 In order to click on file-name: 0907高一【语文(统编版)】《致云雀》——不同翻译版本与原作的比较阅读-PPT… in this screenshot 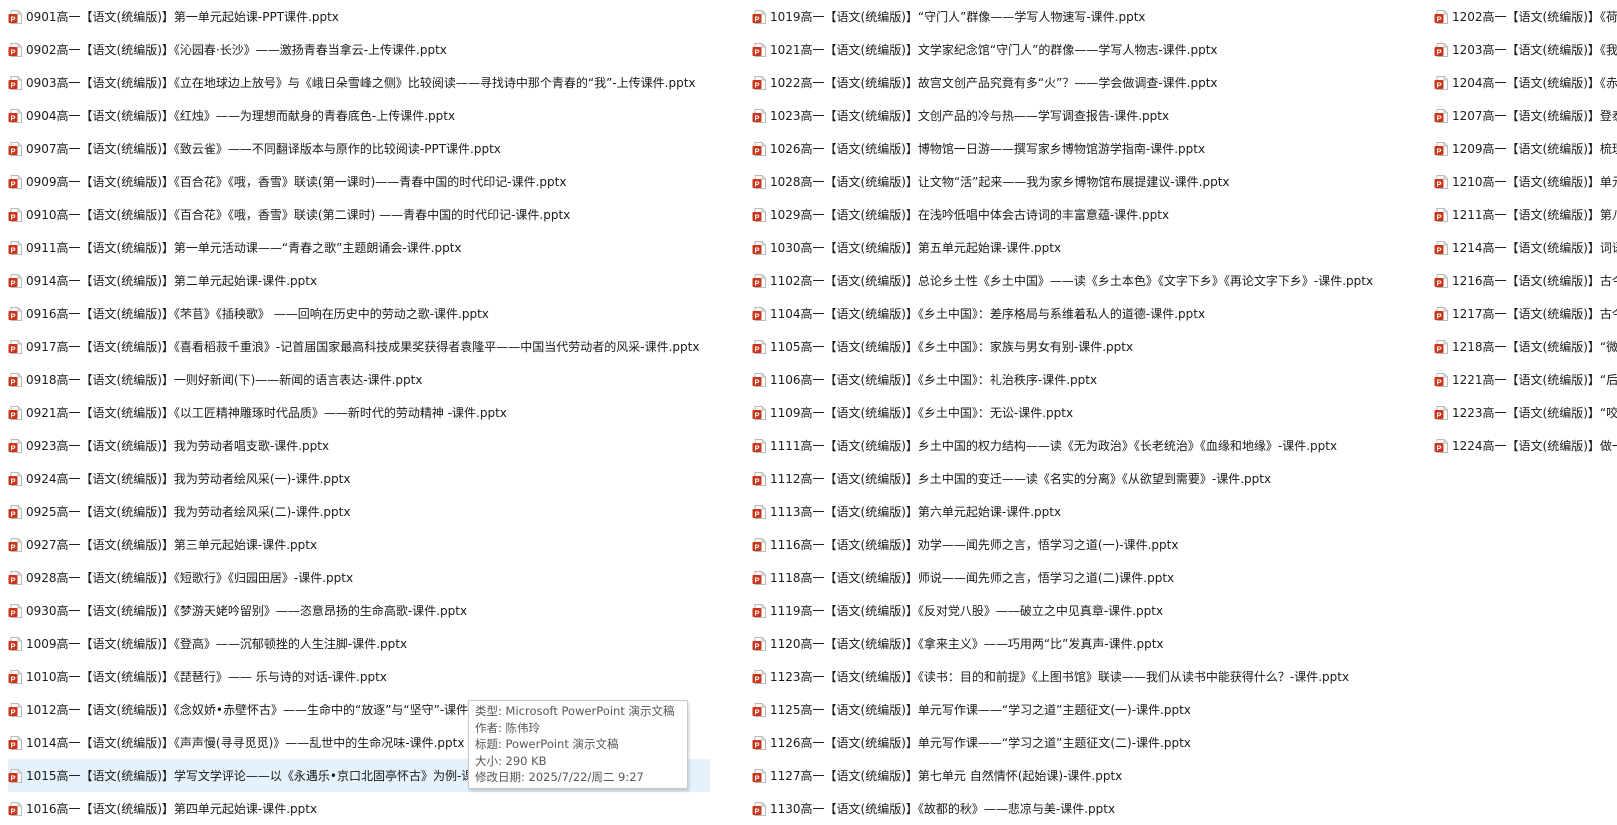, I will do `click(263, 149)`.